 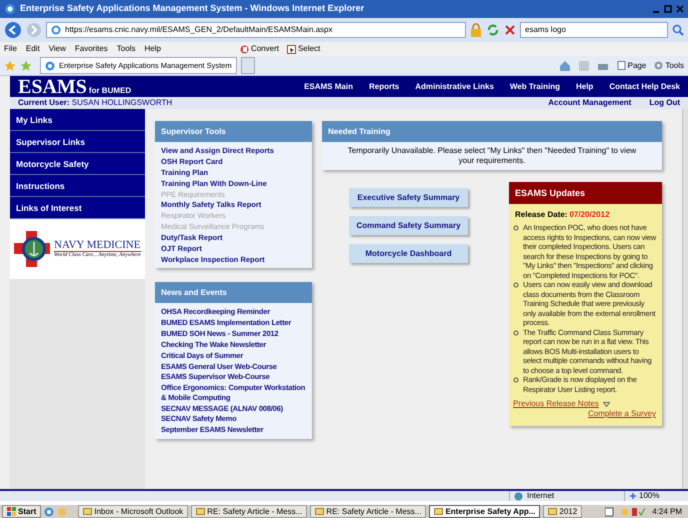 What do you see at coordinates (10, 66) in the screenshot?
I see `star-icon` at bounding box center [10, 66].